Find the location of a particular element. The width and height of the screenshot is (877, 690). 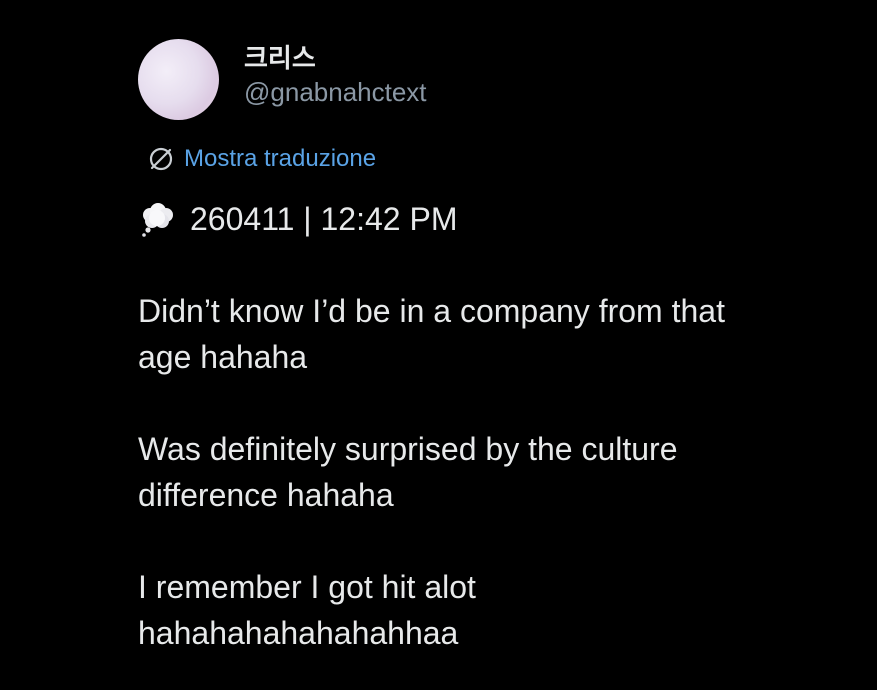

thought-cloud-icon is located at coordinates (157, 219).